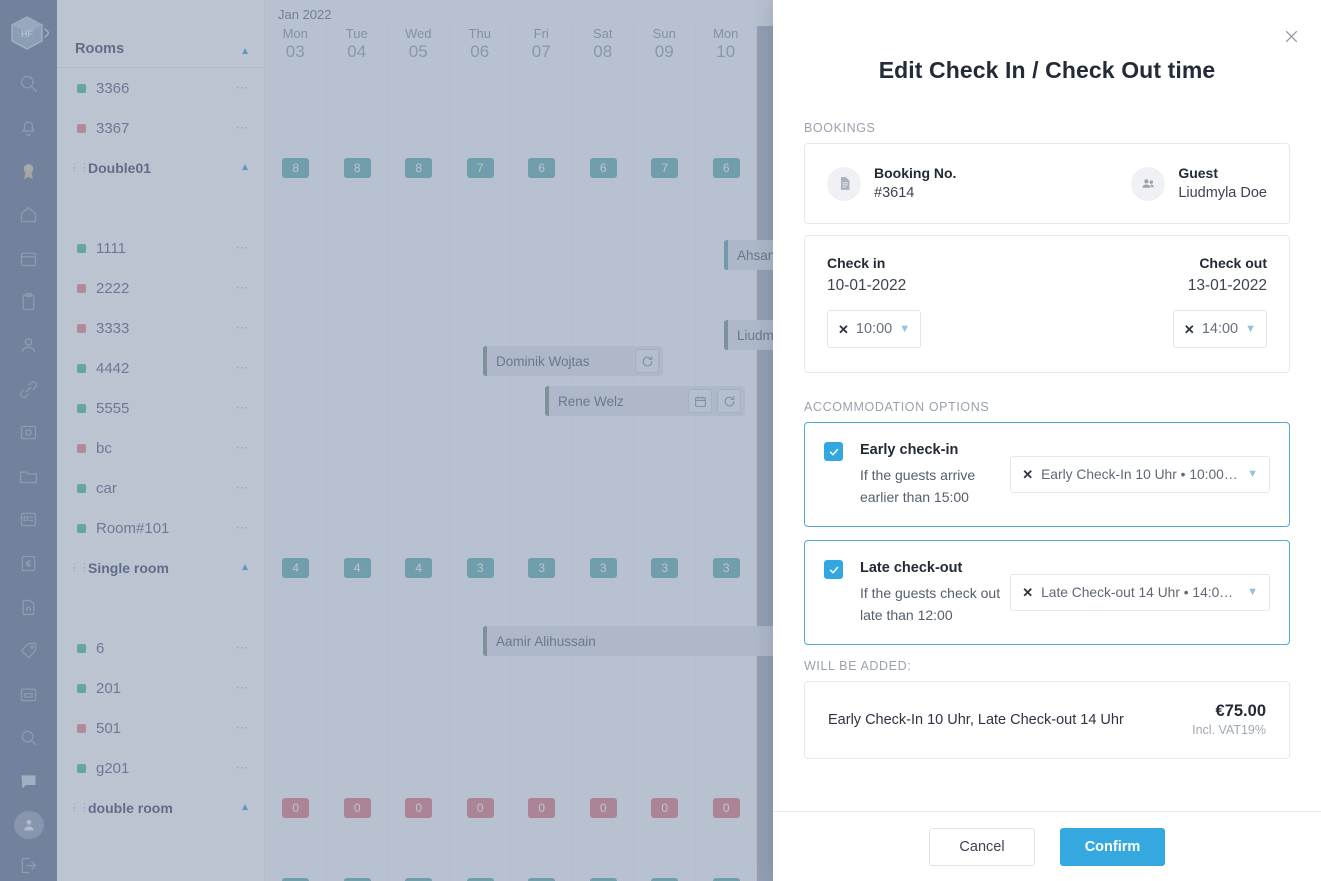  I want to click on booking-number-value: #3614, so click(894, 193).